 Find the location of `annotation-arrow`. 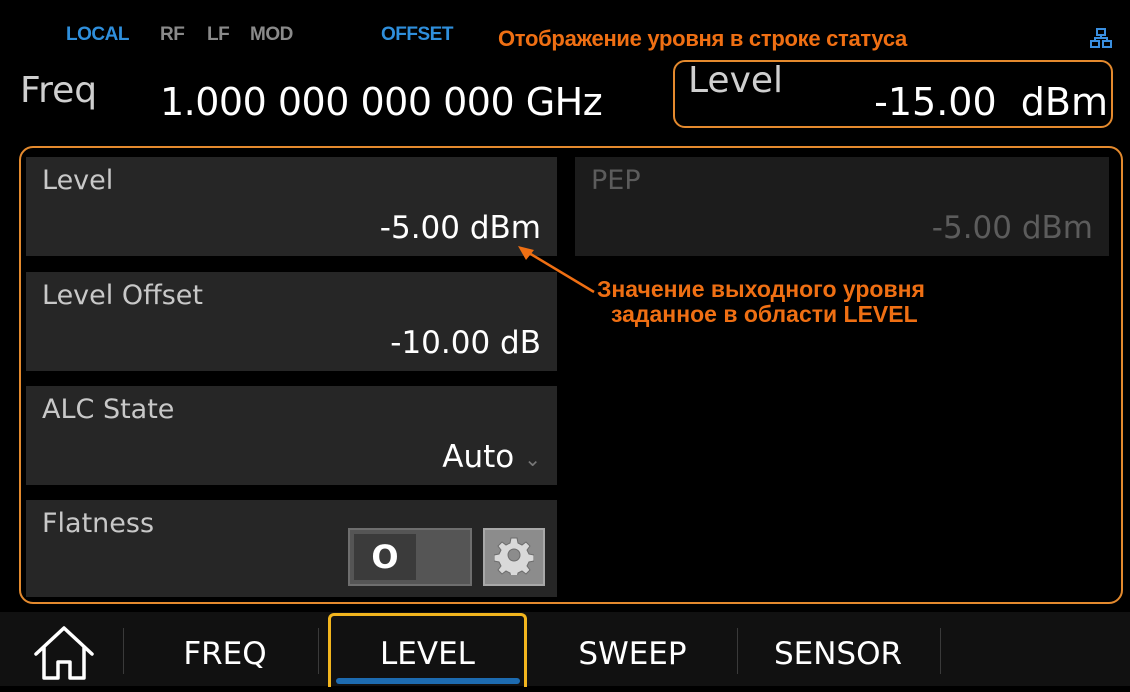

annotation-arrow is located at coordinates (556, 270).